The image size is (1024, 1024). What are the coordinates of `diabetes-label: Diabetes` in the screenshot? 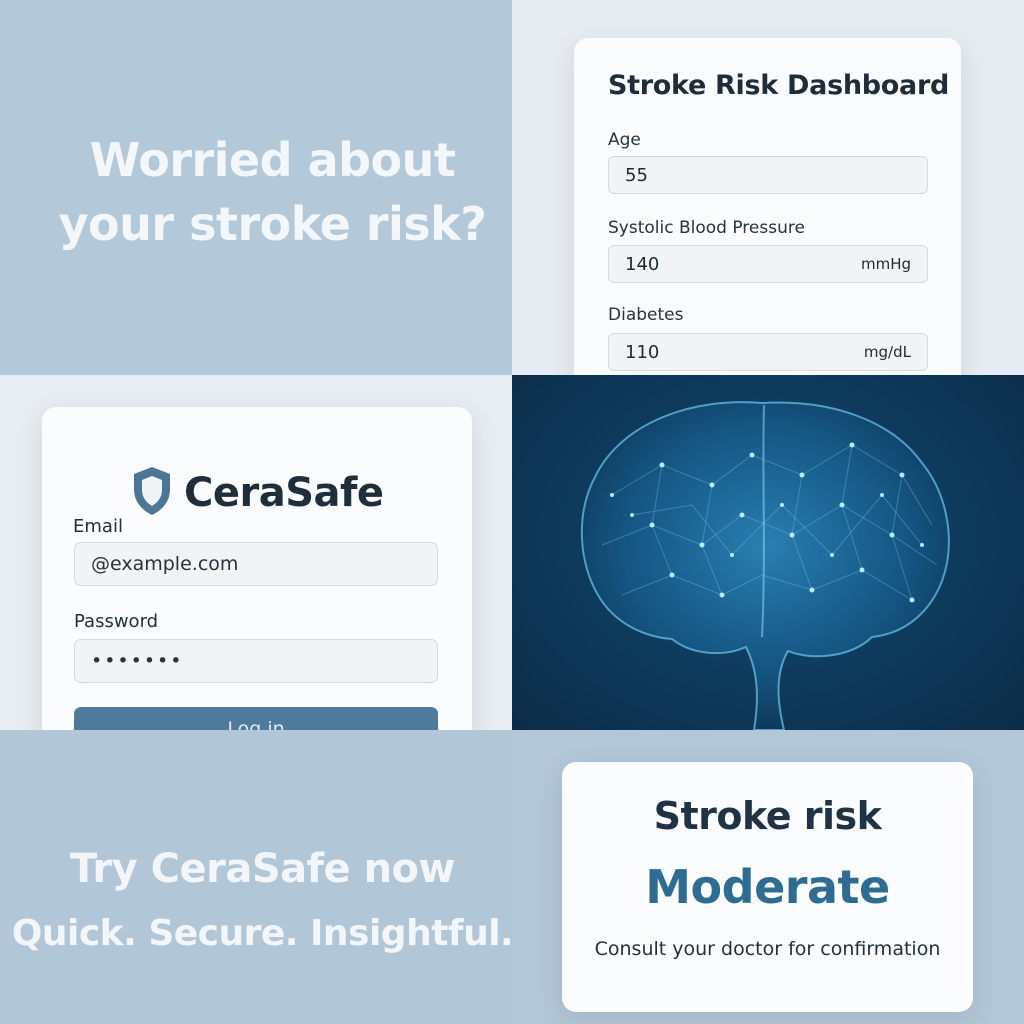 It's located at (646, 315).